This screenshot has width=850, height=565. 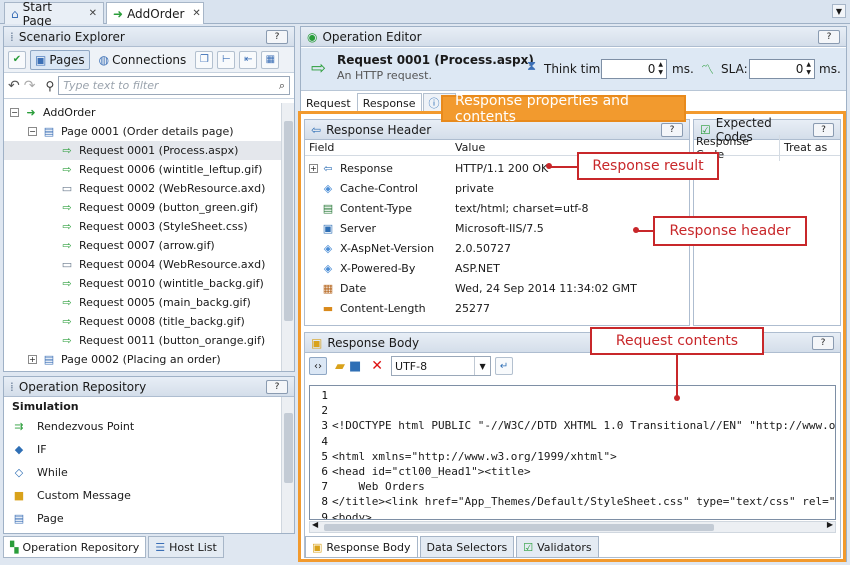 I want to click on repository-item: ▤ Page, so click(x=149, y=518).